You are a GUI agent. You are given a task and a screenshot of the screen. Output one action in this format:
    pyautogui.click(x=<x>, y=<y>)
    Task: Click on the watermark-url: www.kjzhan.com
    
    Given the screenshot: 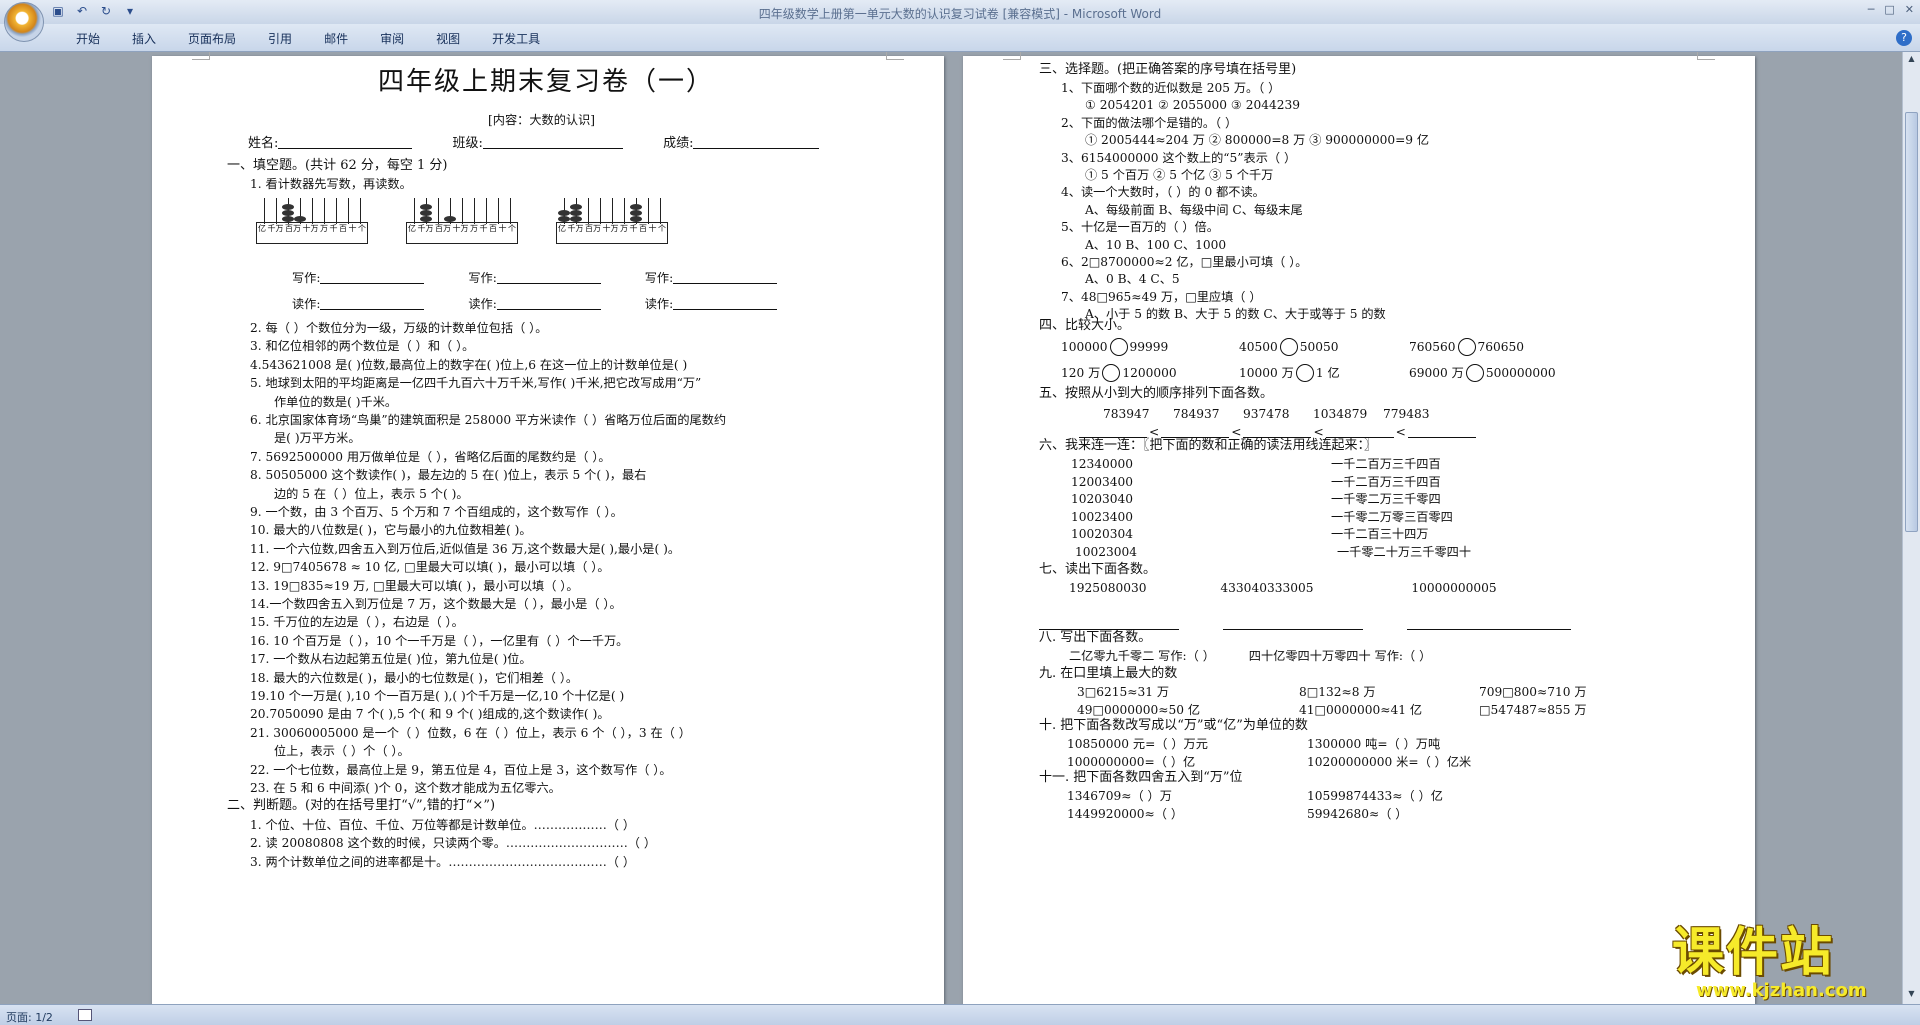 What is the action you would take?
    pyautogui.click(x=1781, y=990)
    